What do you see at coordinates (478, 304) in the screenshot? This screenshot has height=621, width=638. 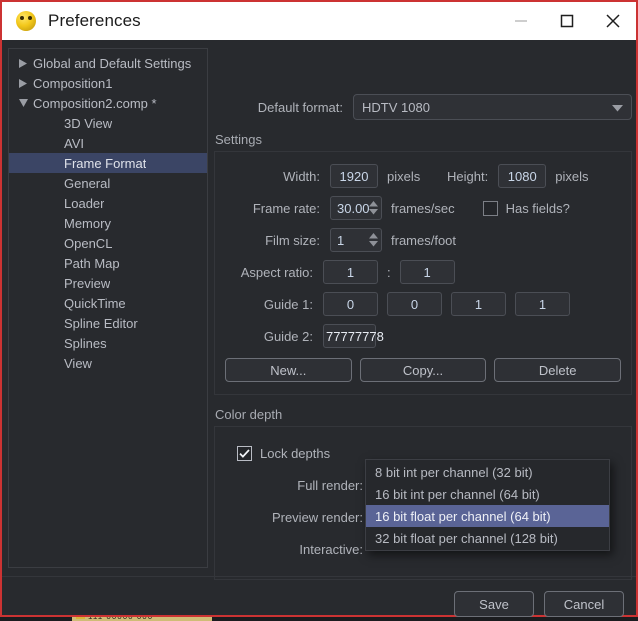 I see `guide1-input-2: 1` at bounding box center [478, 304].